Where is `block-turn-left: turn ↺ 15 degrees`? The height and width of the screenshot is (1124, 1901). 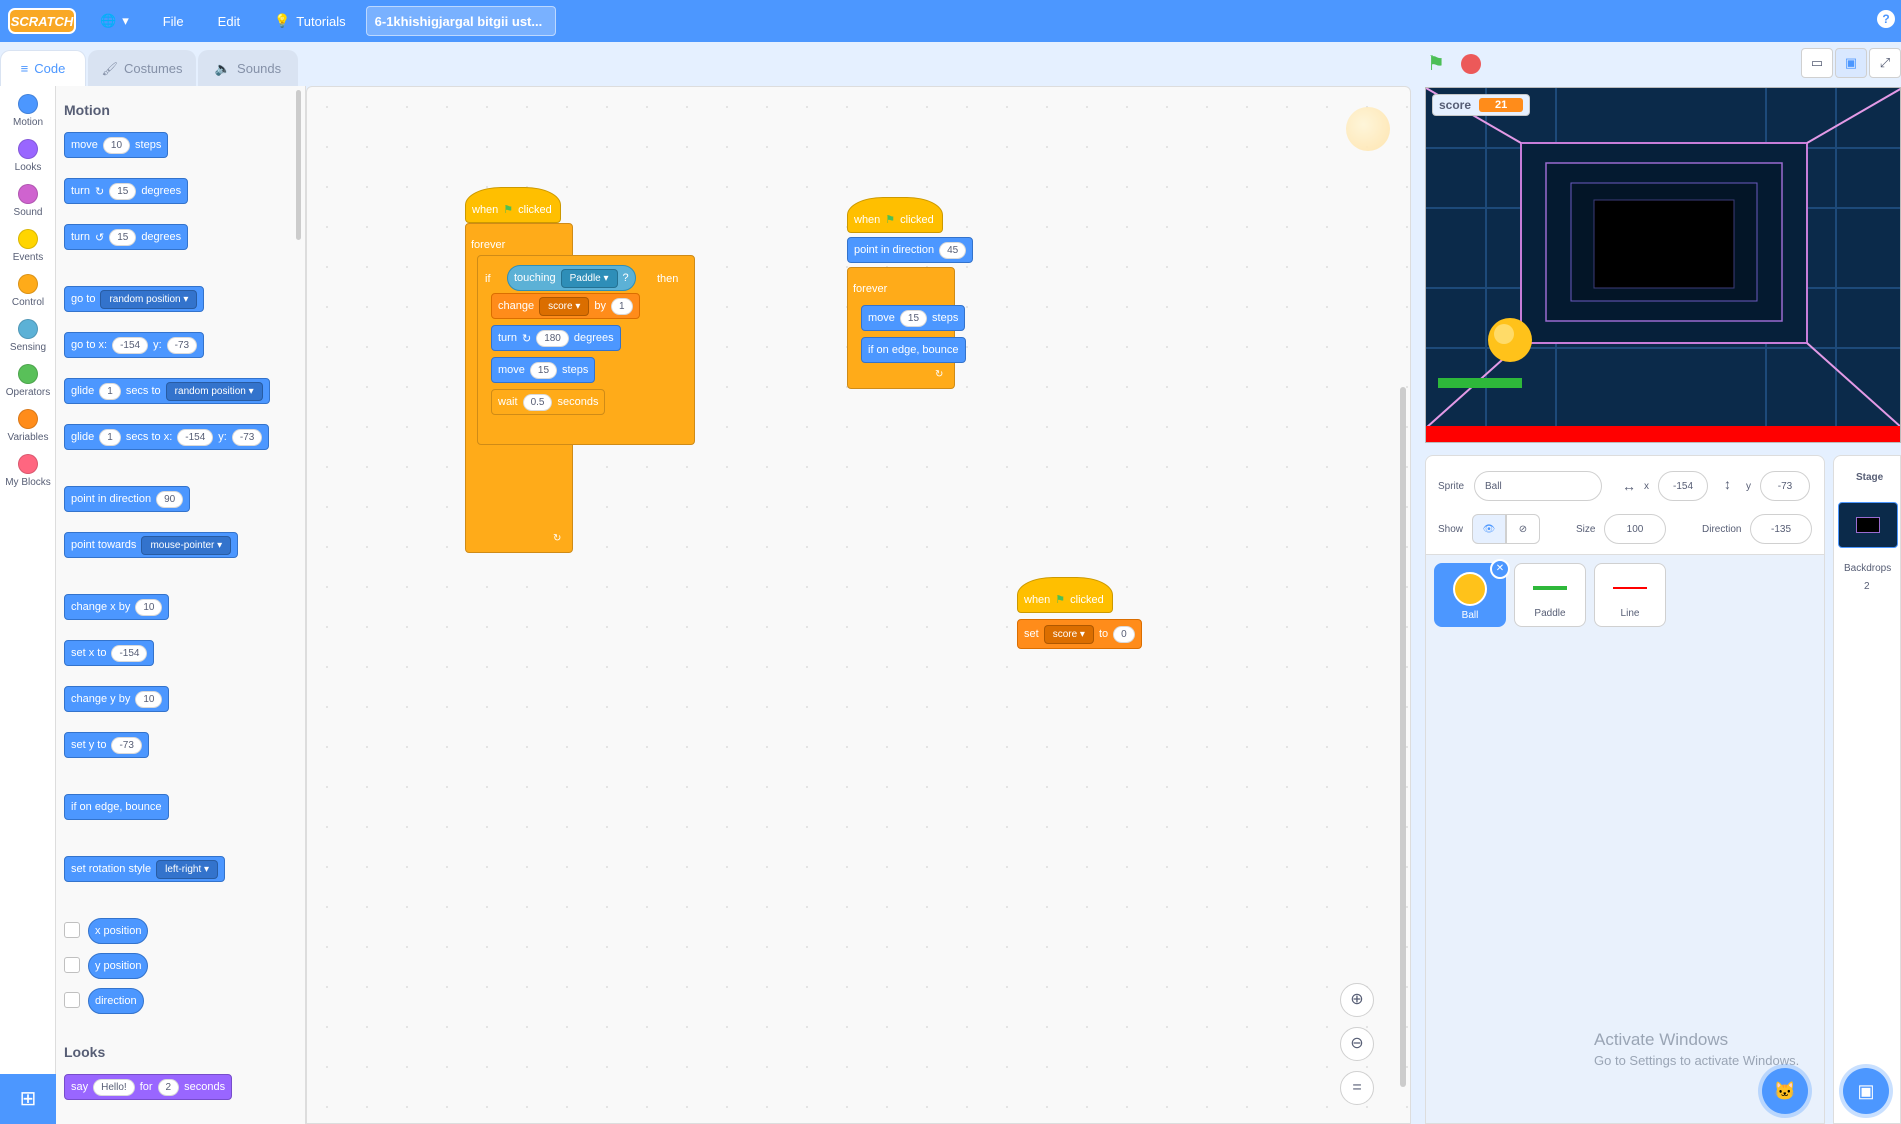 block-turn-left: turn ↺ 15 degrees is located at coordinates (126, 237).